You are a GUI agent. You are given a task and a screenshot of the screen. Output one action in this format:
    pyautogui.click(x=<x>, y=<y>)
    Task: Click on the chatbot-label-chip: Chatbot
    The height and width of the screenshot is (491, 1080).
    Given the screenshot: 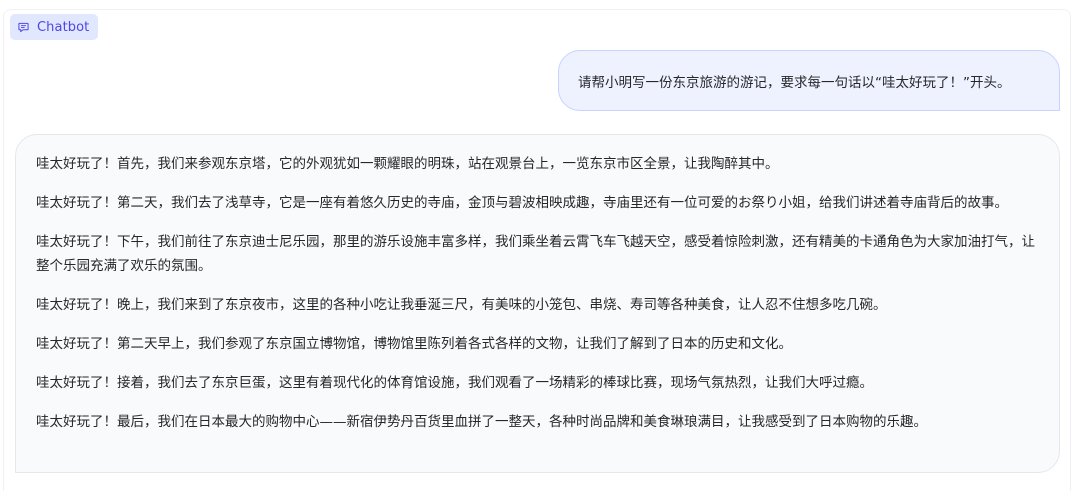 What is the action you would take?
    pyautogui.click(x=54, y=27)
    